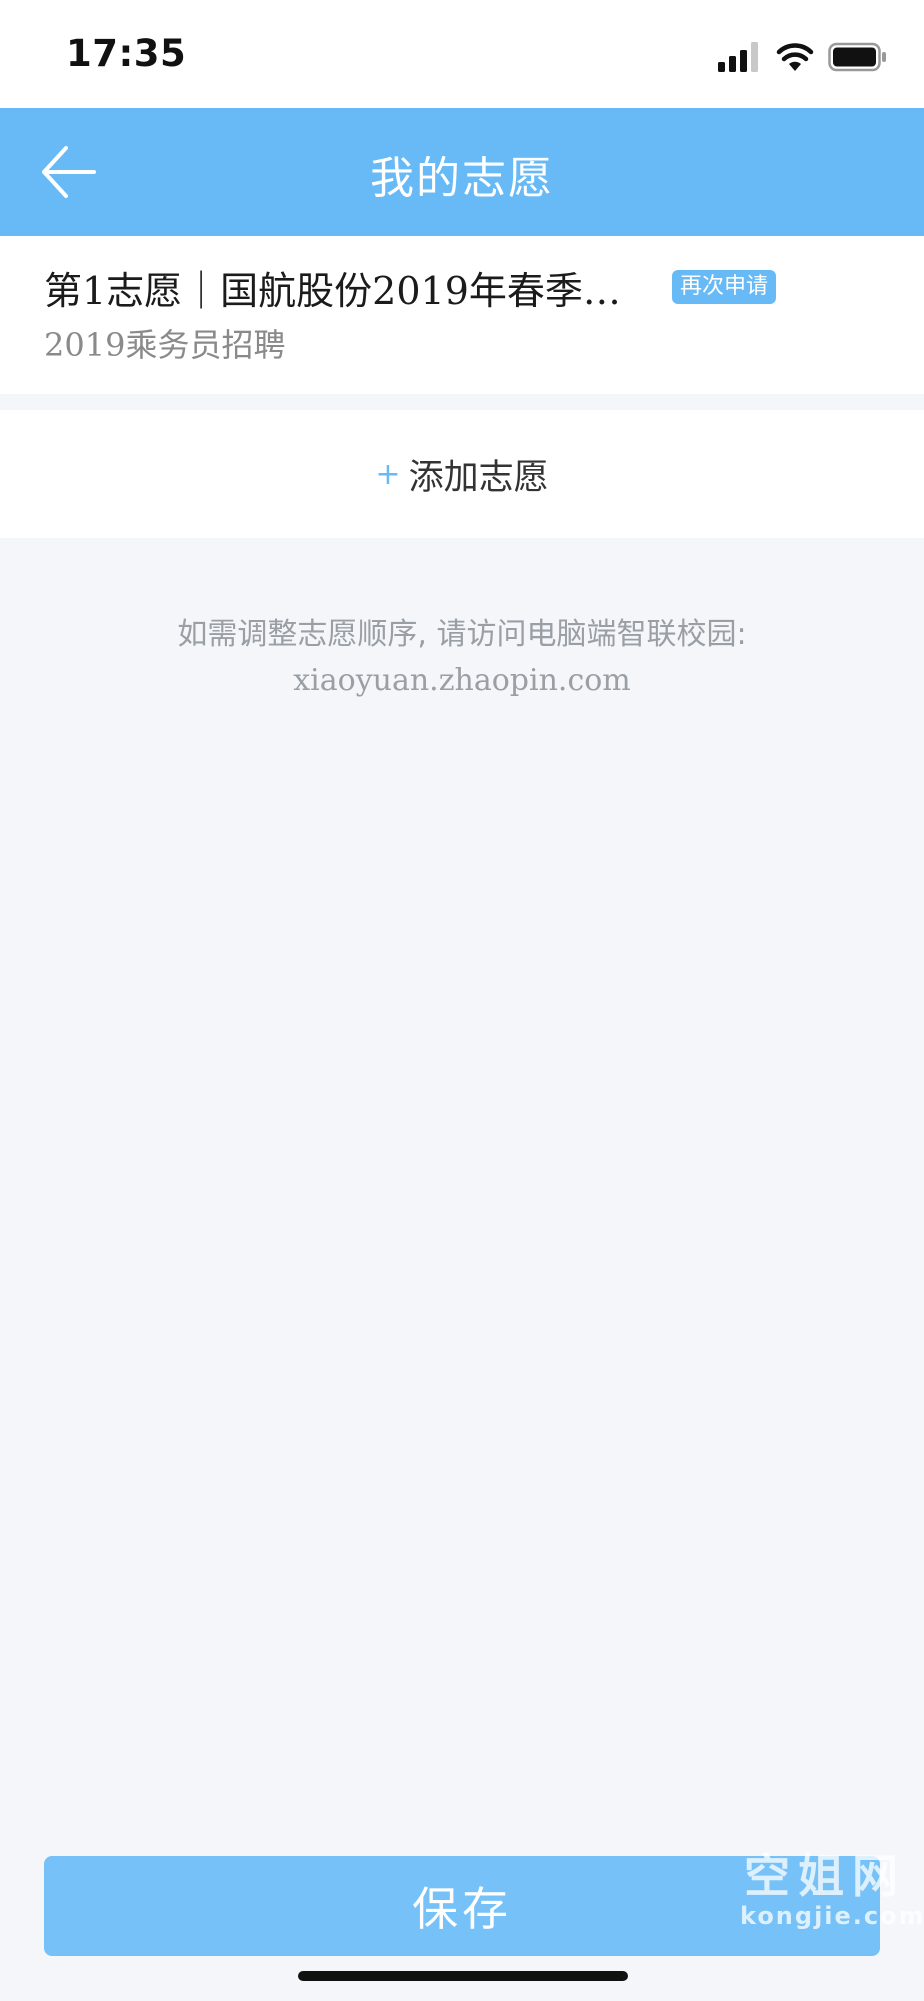 This screenshot has height=2001, width=924. What do you see at coordinates (462, 178) in the screenshot?
I see `page-title: 我的志愿` at bounding box center [462, 178].